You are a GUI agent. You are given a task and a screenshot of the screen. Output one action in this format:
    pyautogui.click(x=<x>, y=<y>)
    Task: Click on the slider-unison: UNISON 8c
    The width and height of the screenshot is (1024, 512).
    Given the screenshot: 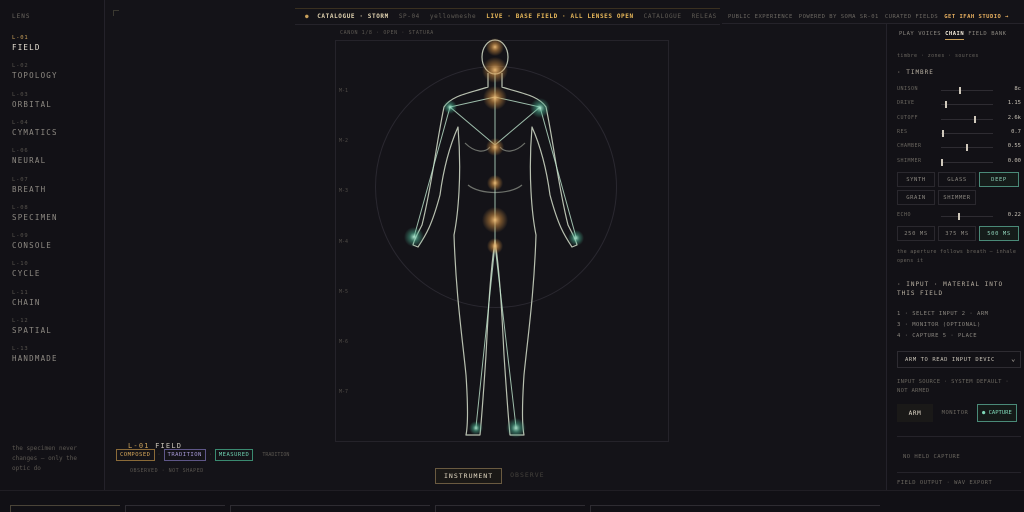 What is the action you would take?
    pyautogui.click(x=959, y=90)
    